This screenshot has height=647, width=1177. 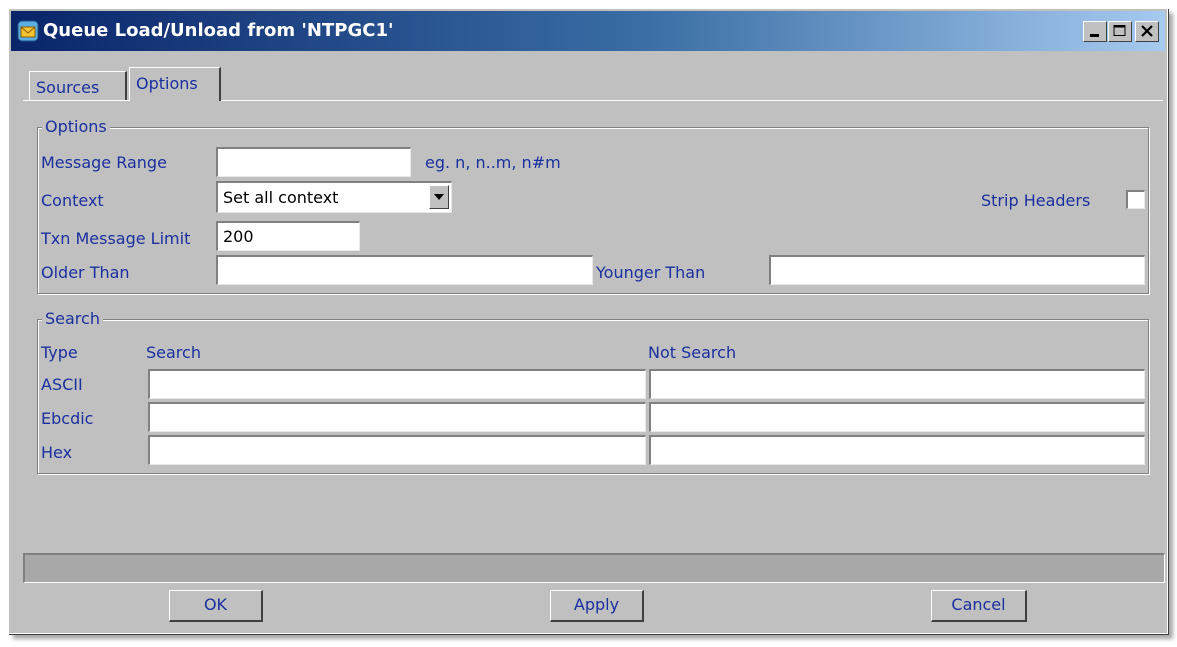 I want to click on tab-options-label: Options, so click(x=167, y=83).